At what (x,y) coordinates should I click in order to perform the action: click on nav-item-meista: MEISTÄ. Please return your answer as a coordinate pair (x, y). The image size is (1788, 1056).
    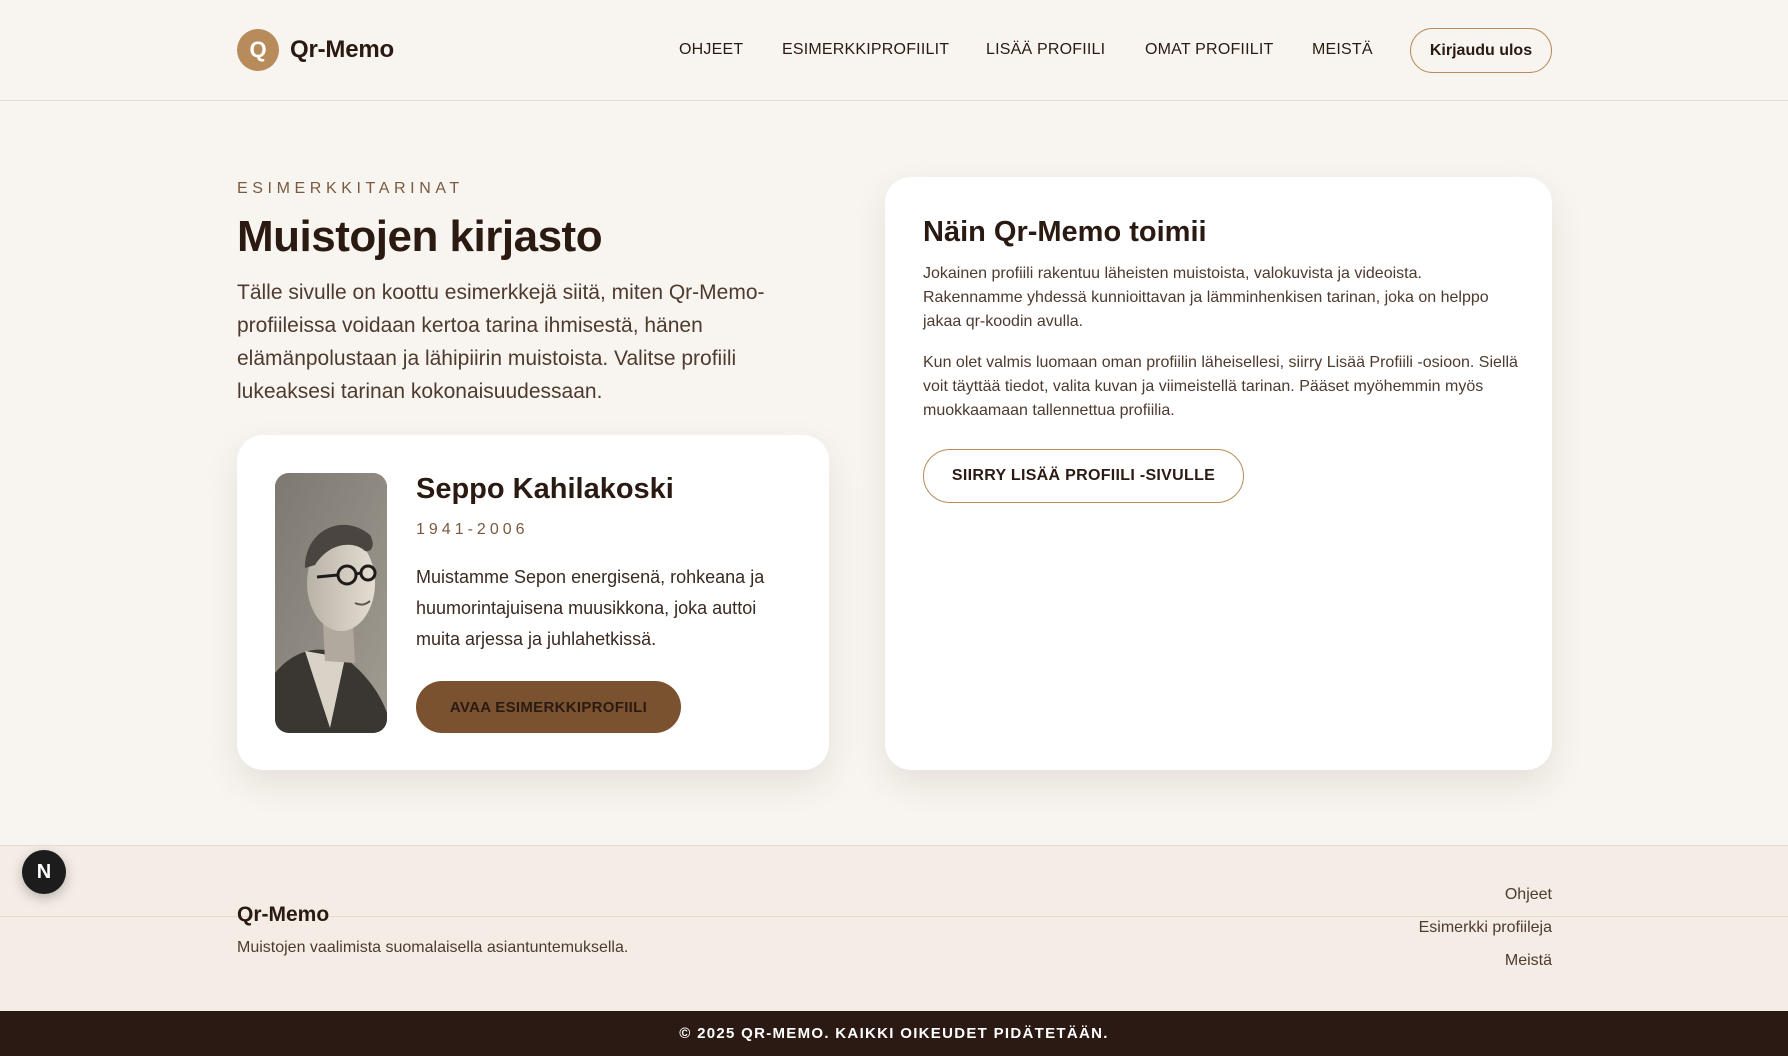
    Looking at the image, I should click on (1342, 50).